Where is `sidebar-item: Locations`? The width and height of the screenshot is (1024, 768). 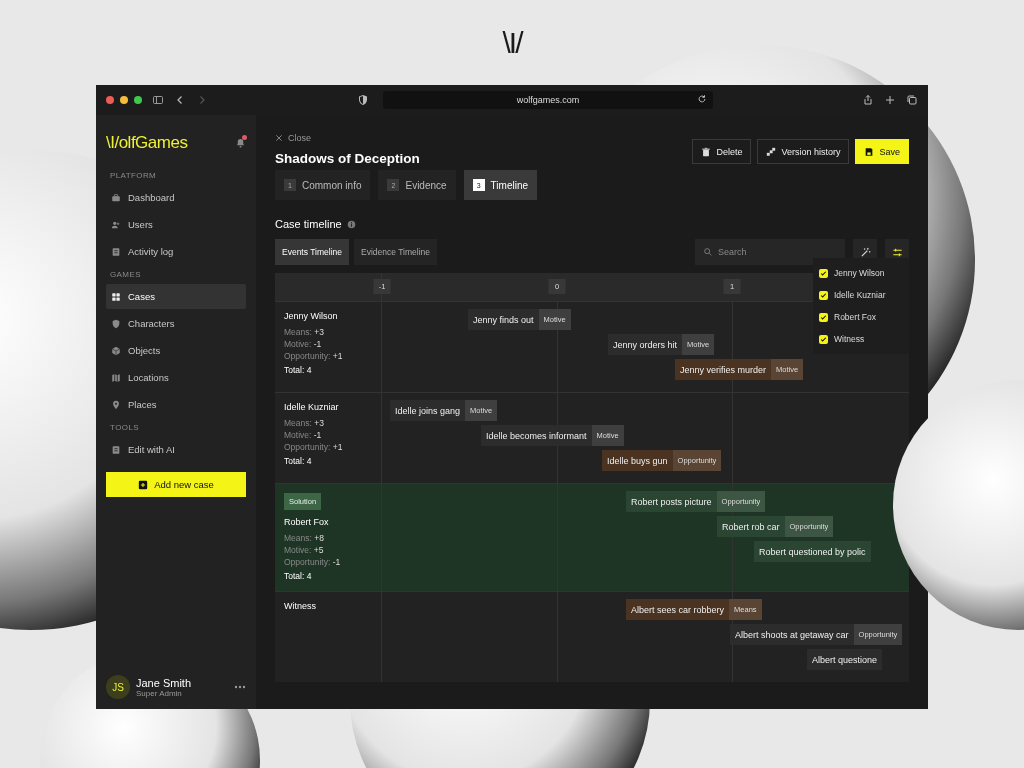
sidebar-item: Locations is located at coordinates (176, 377).